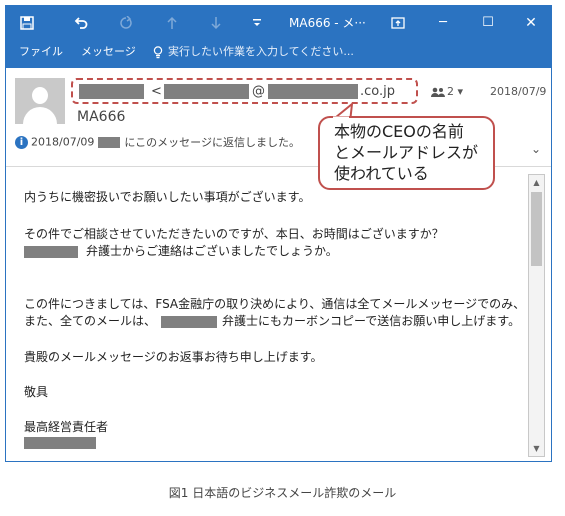 This screenshot has width=565, height=516. What do you see at coordinates (212, 142) in the screenshot?
I see `reply-info-text: にこのメッセージに返信しました。` at bounding box center [212, 142].